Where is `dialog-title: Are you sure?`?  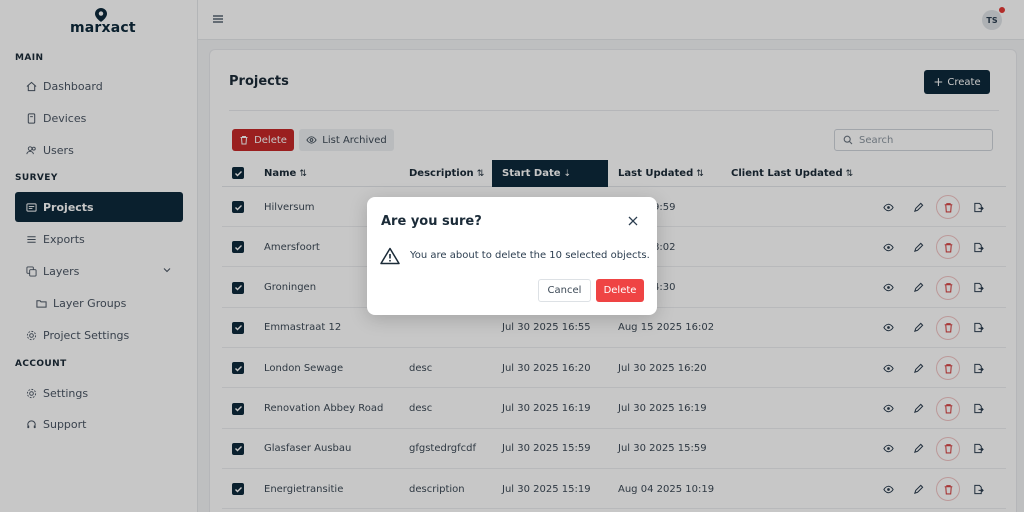 dialog-title: Are you sure? is located at coordinates (431, 221).